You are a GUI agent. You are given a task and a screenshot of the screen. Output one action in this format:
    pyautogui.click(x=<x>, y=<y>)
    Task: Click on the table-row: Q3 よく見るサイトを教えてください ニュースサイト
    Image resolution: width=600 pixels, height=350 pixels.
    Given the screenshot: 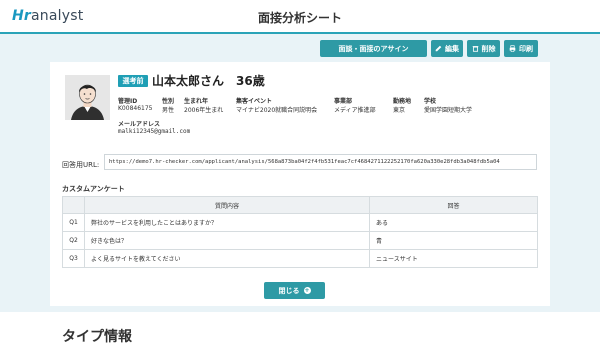 What is the action you would take?
    pyautogui.click(x=300, y=258)
    